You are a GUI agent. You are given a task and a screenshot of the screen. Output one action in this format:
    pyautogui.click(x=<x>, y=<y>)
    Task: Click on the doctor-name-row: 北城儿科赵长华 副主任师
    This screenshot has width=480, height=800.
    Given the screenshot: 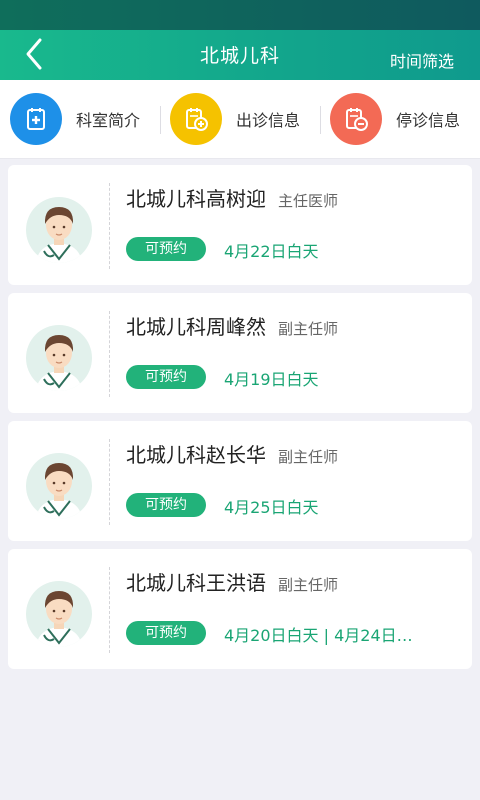 What is the action you would take?
    pyautogui.click(x=232, y=453)
    